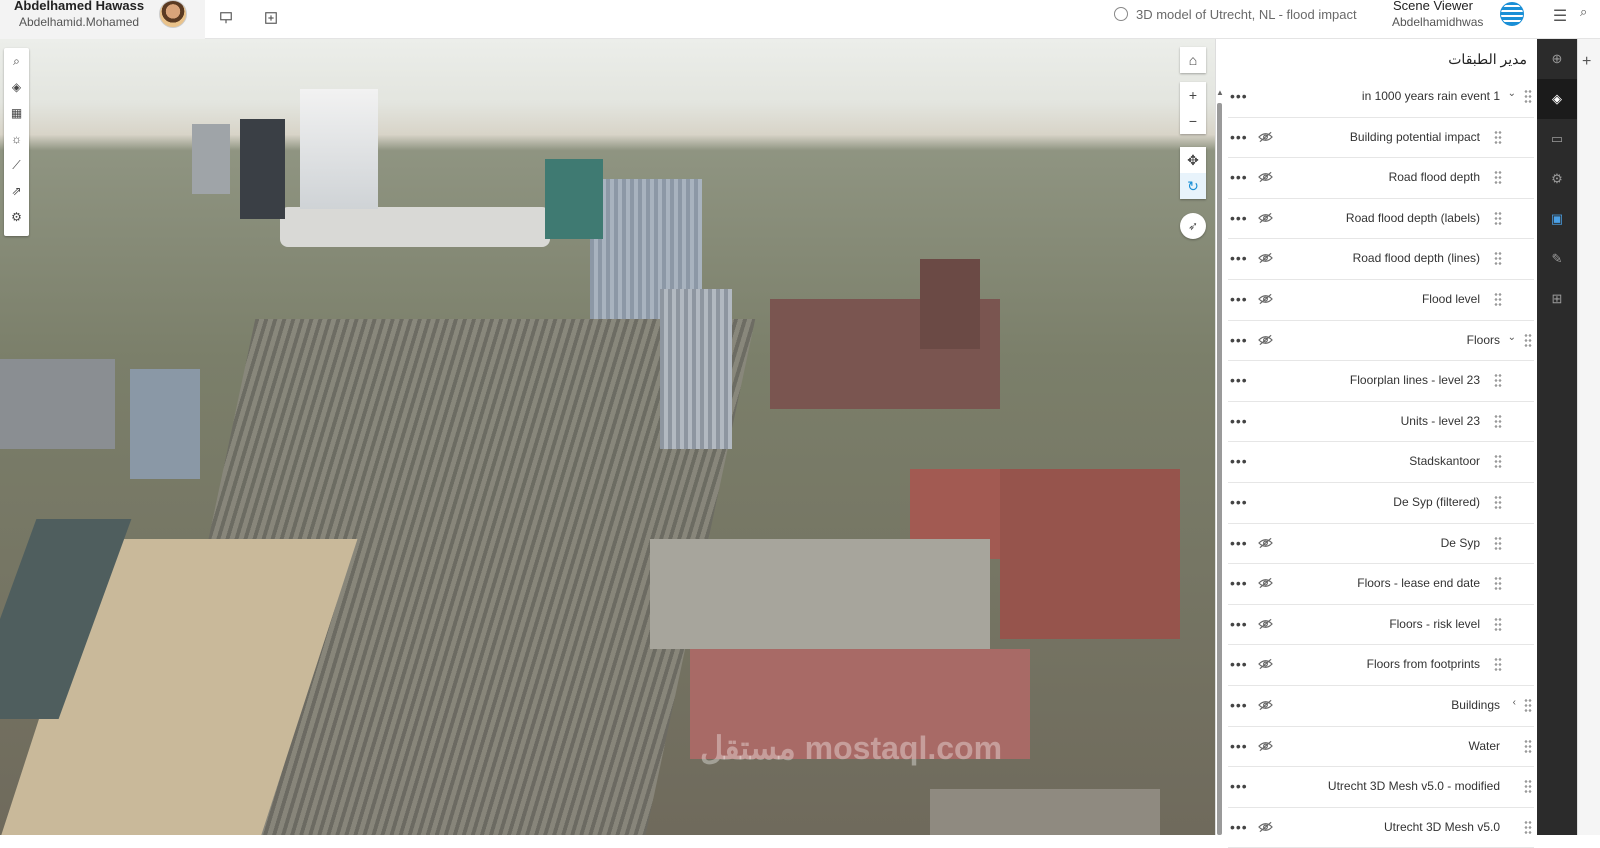 This screenshot has width=1600, height=848. I want to click on add-slide-icon, so click(271, 18).